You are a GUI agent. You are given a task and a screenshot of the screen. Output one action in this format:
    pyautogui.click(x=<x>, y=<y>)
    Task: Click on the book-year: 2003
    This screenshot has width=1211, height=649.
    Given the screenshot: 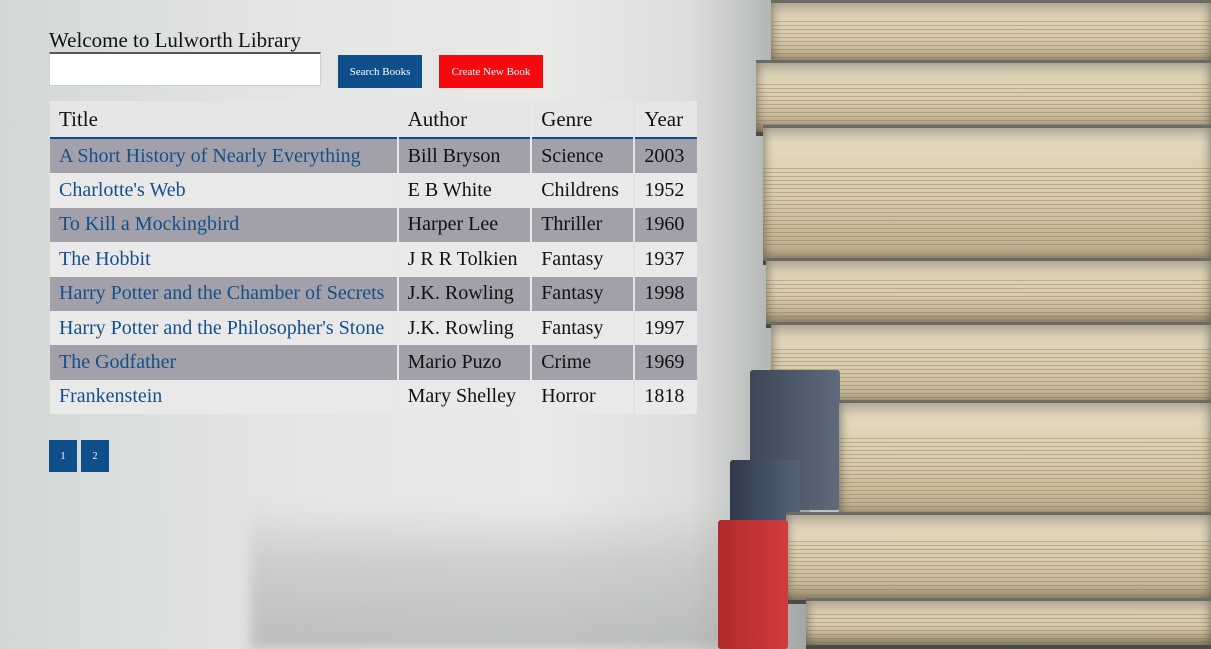 What is the action you would take?
    pyautogui.click(x=666, y=156)
    